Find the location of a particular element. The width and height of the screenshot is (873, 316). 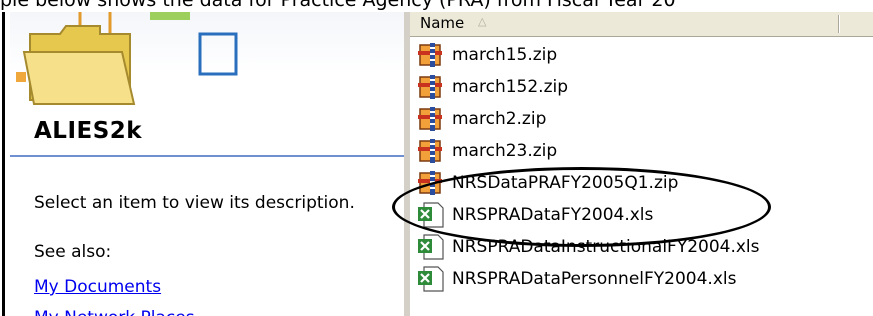

file-row-nrspradata-instructional: NRSPRADataInstructionalFY2004.xls is located at coordinates (588, 247).